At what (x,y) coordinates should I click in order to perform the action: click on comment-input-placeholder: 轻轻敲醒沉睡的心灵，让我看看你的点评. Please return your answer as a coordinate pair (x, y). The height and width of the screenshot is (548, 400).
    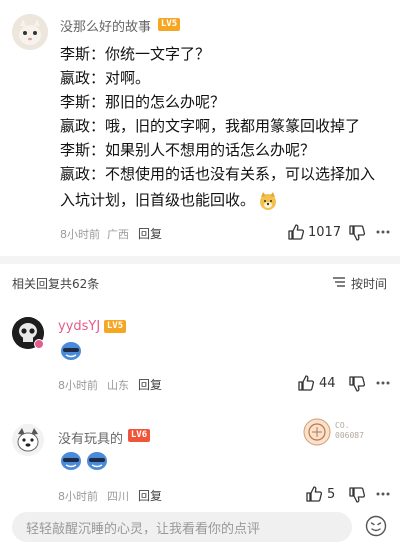
    Looking at the image, I should click on (143, 527).